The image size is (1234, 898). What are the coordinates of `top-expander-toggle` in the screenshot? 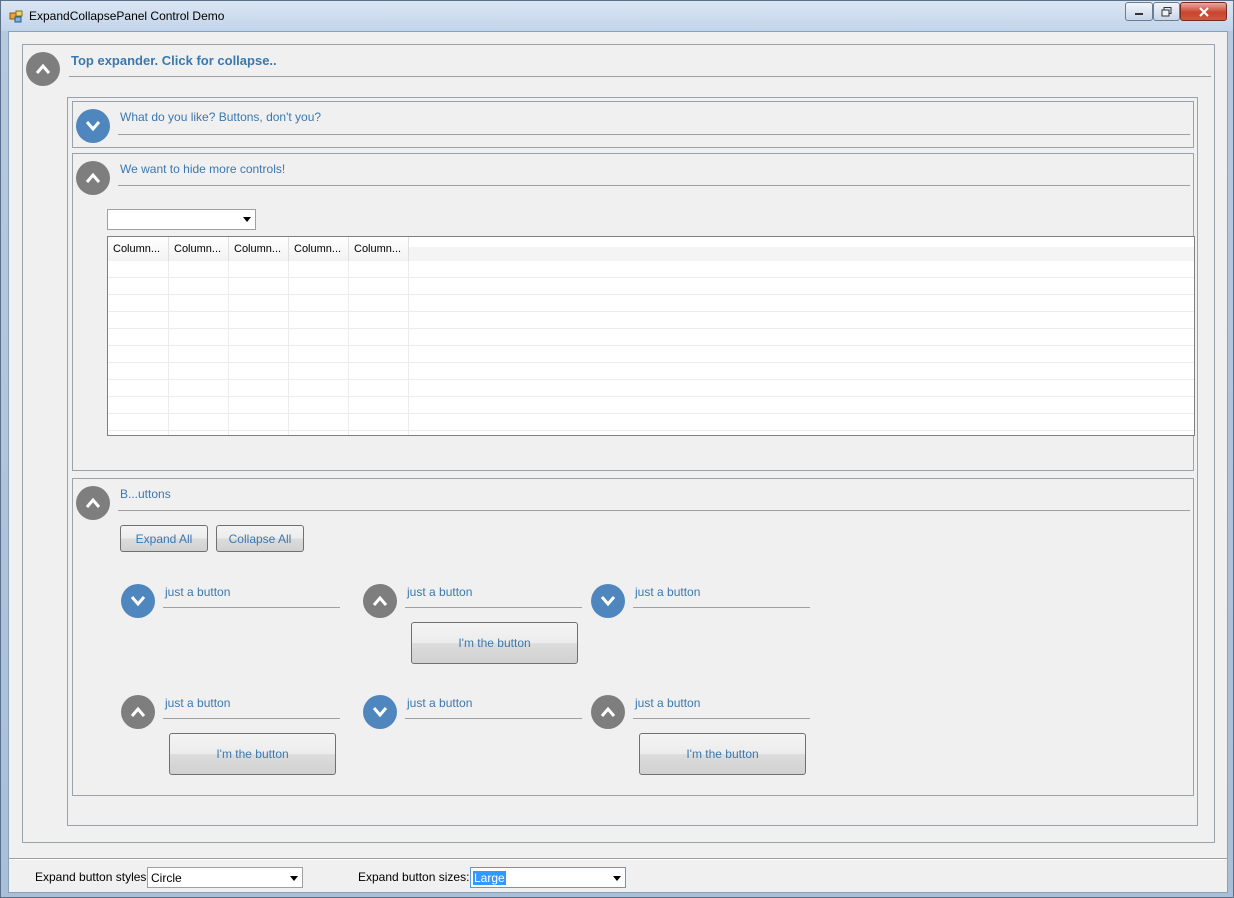 It's located at (43, 69).